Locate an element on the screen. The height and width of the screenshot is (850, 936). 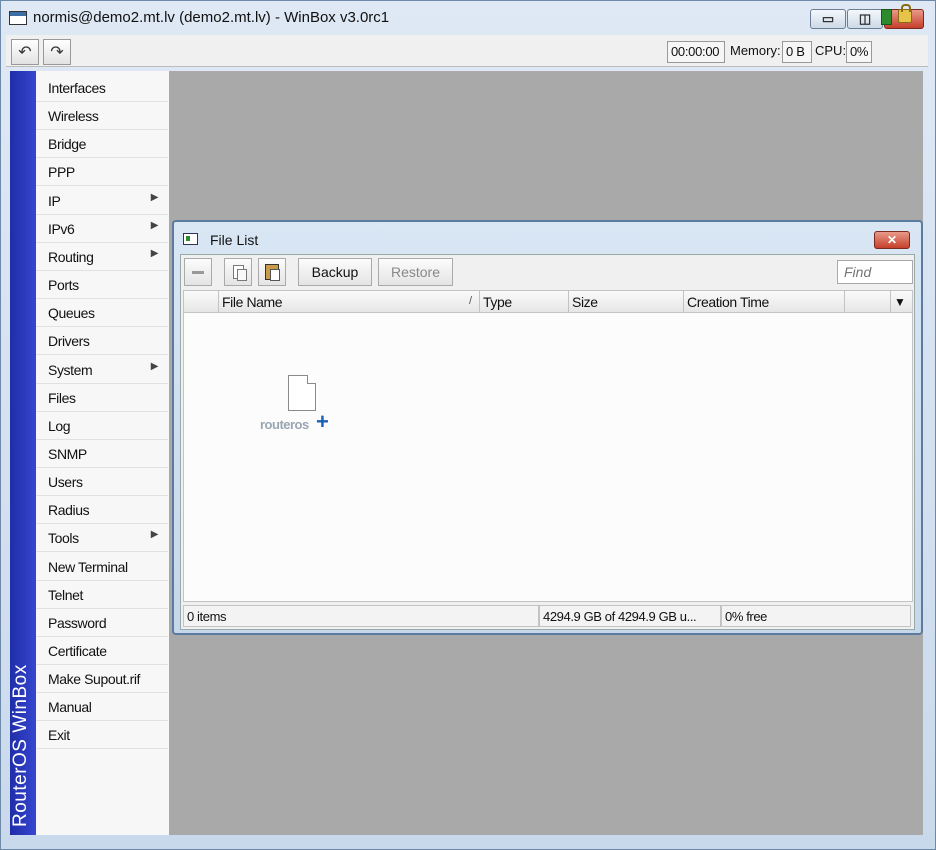
copy-icon is located at coordinates (239, 273).